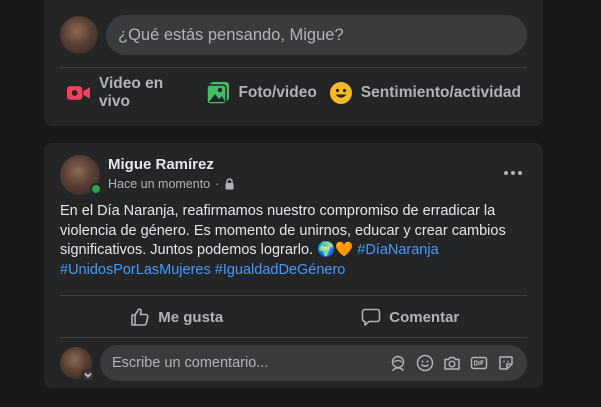 This screenshot has width=601, height=407. Describe the element at coordinates (397, 363) in the screenshot. I see `avatar-sticker-icon` at that location.